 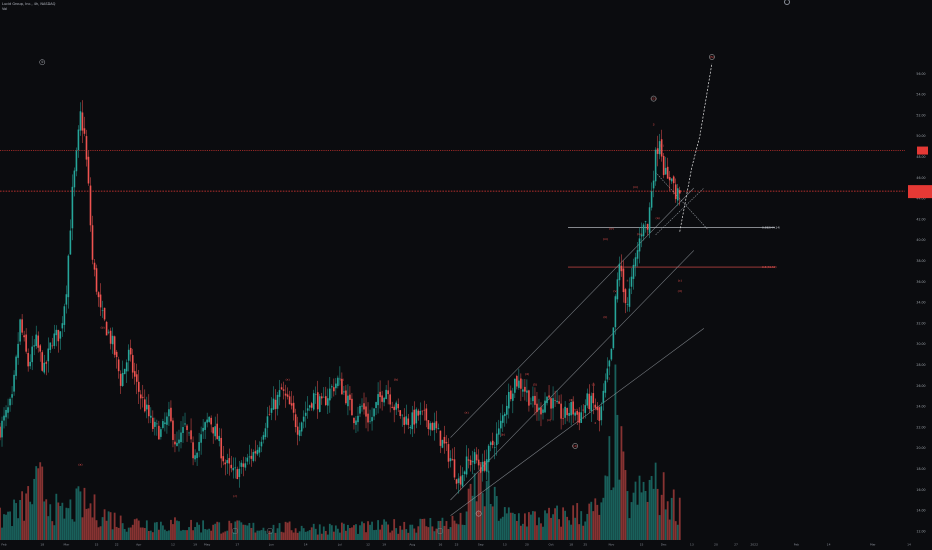 I want to click on x-tick-label: 2022, so click(x=754, y=545).